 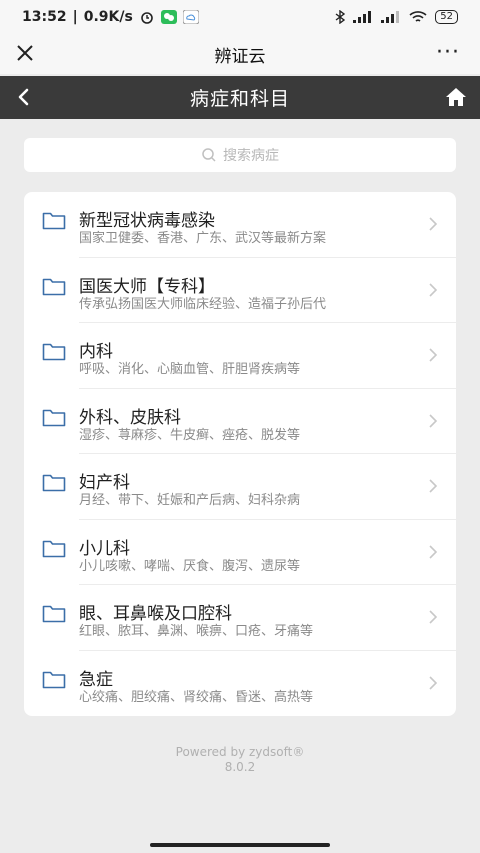 I want to click on category-subtitle: 传承弘扬国医大师临床经验、造福子孙后代, so click(x=203, y=304).